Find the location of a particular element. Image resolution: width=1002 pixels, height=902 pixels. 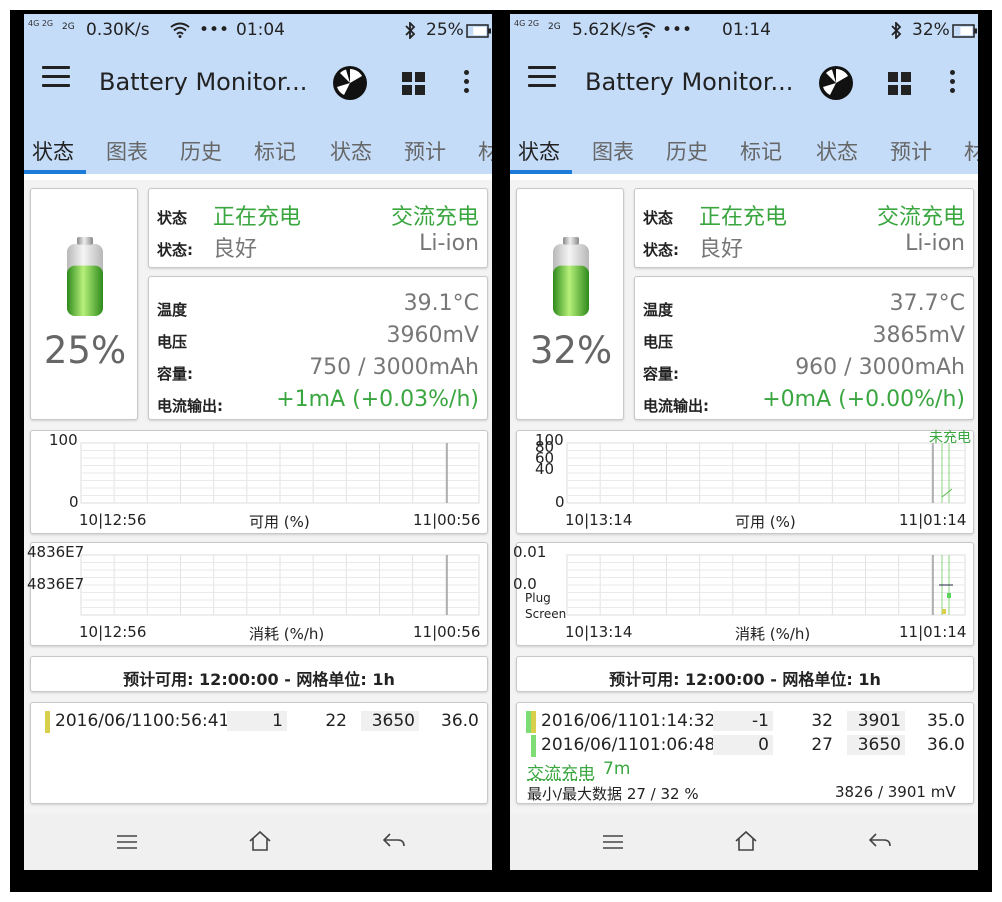

current-label: 电流输出: is located at coordinates (676, 406).